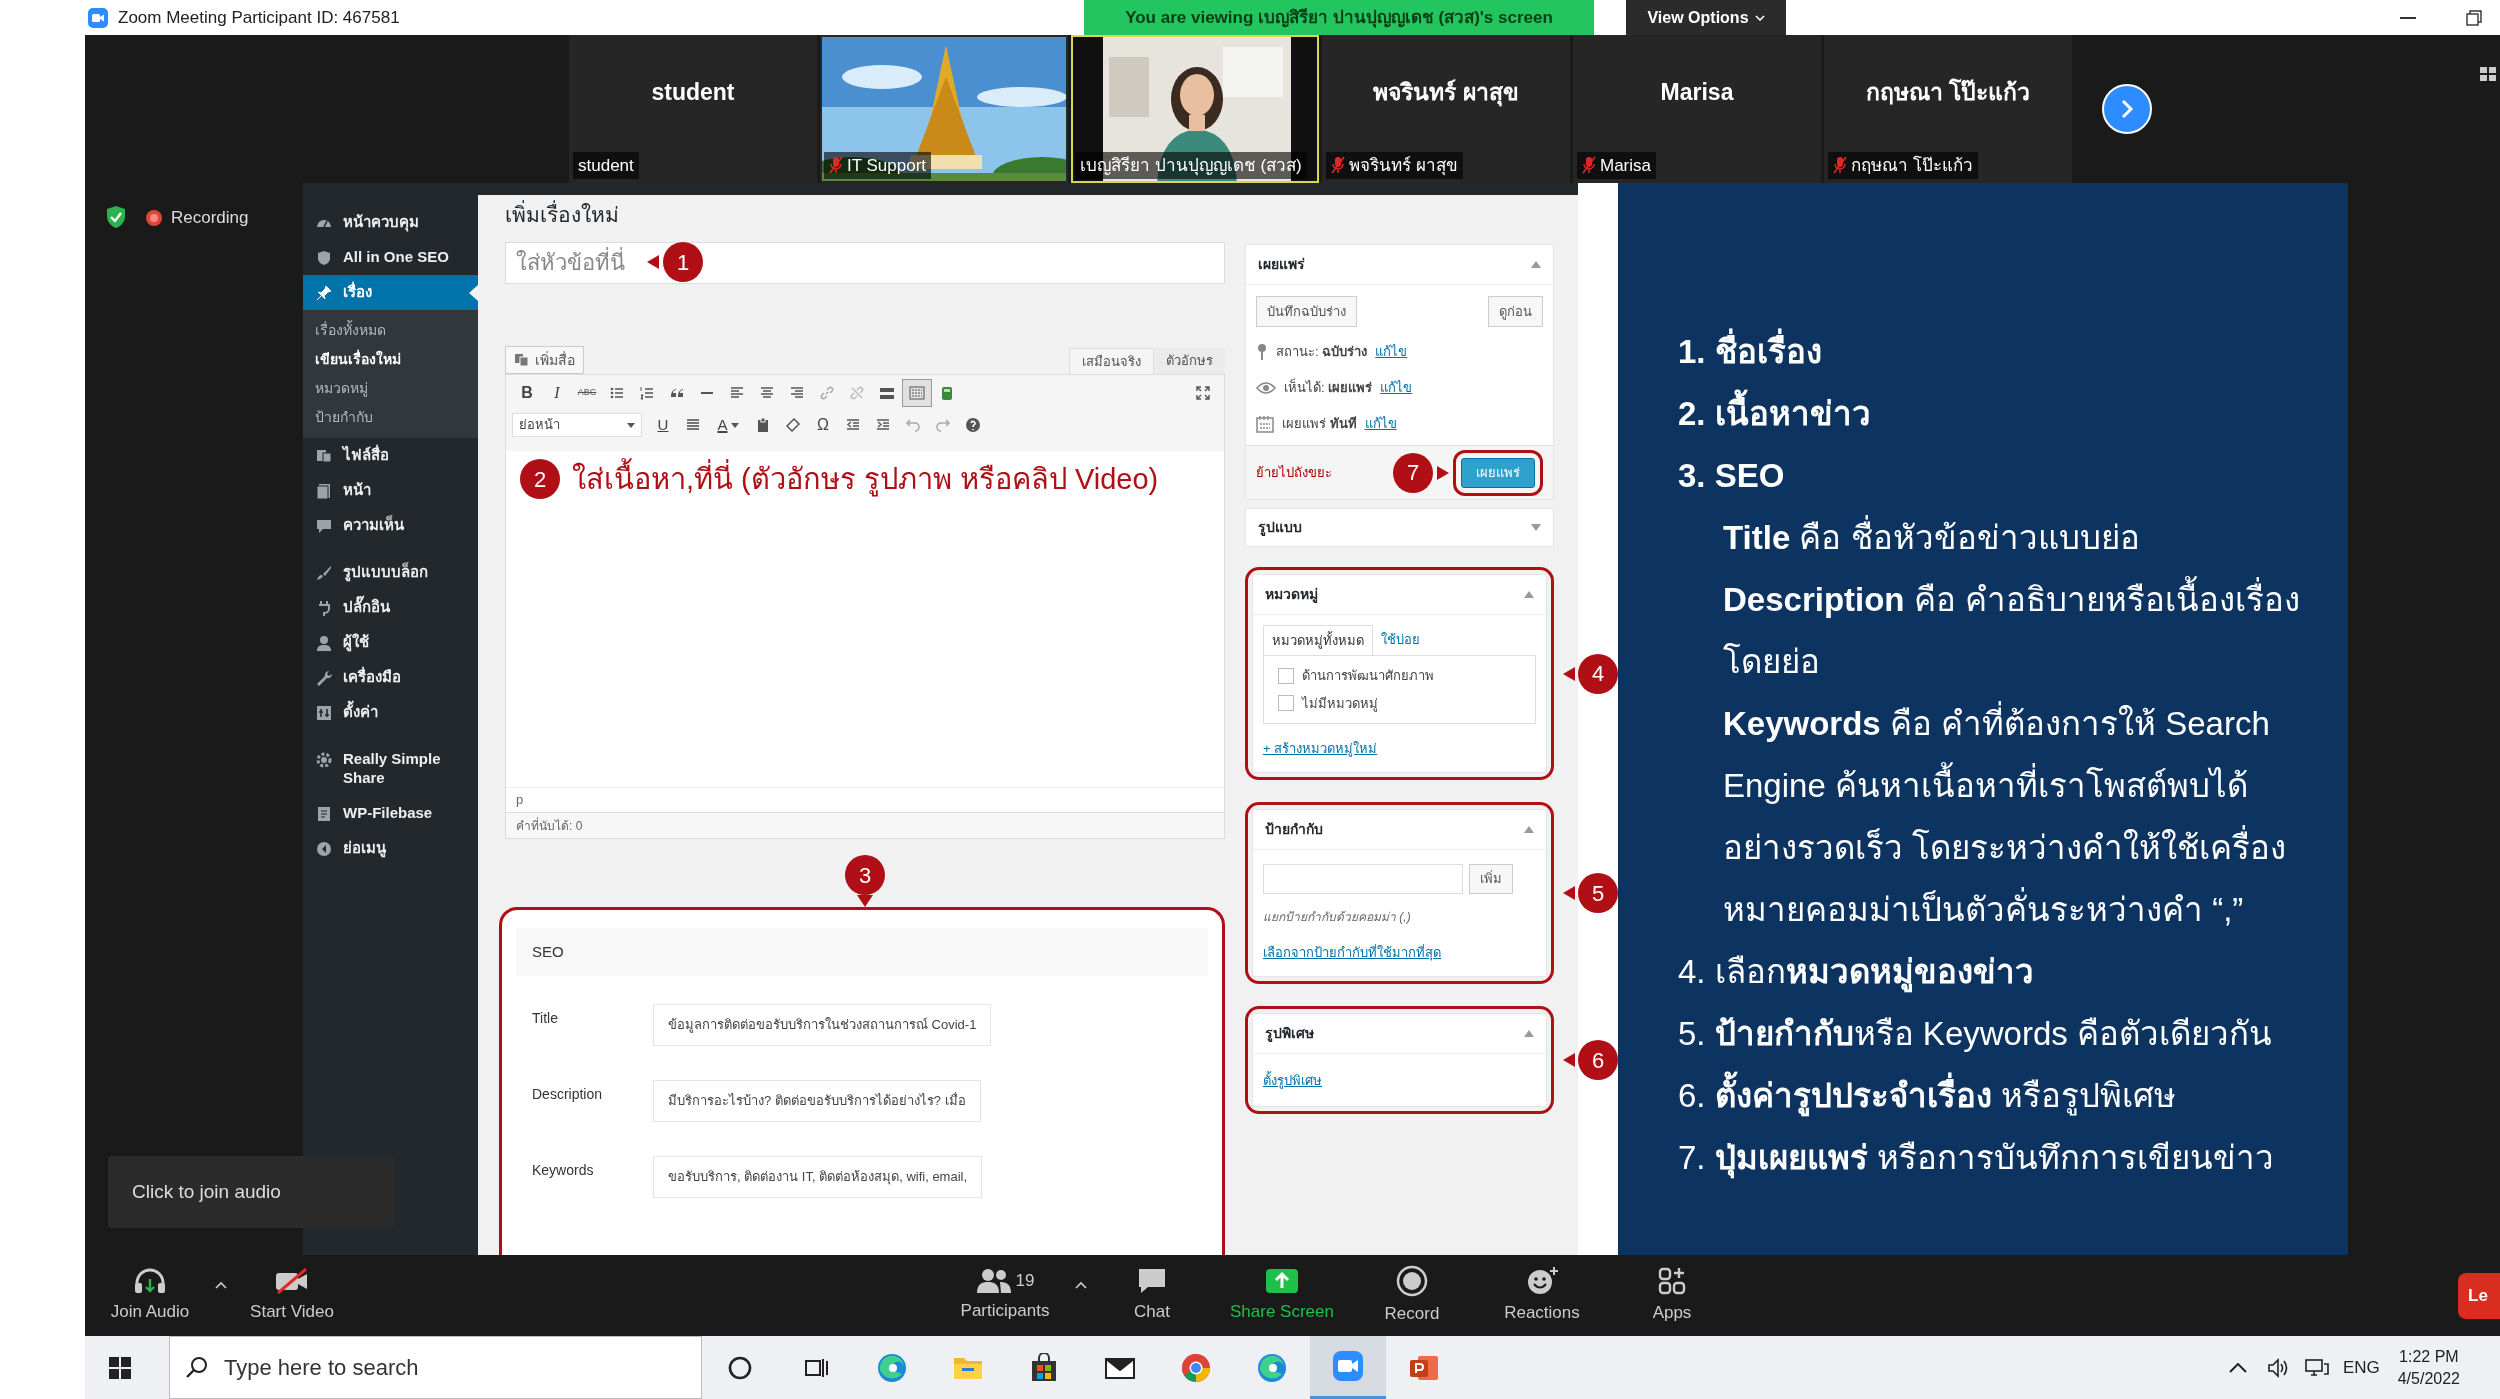  Describe the element at coordinates (1189, 361) in the screenshot. I see `editor-tab: ตัวอักษร` at that location.